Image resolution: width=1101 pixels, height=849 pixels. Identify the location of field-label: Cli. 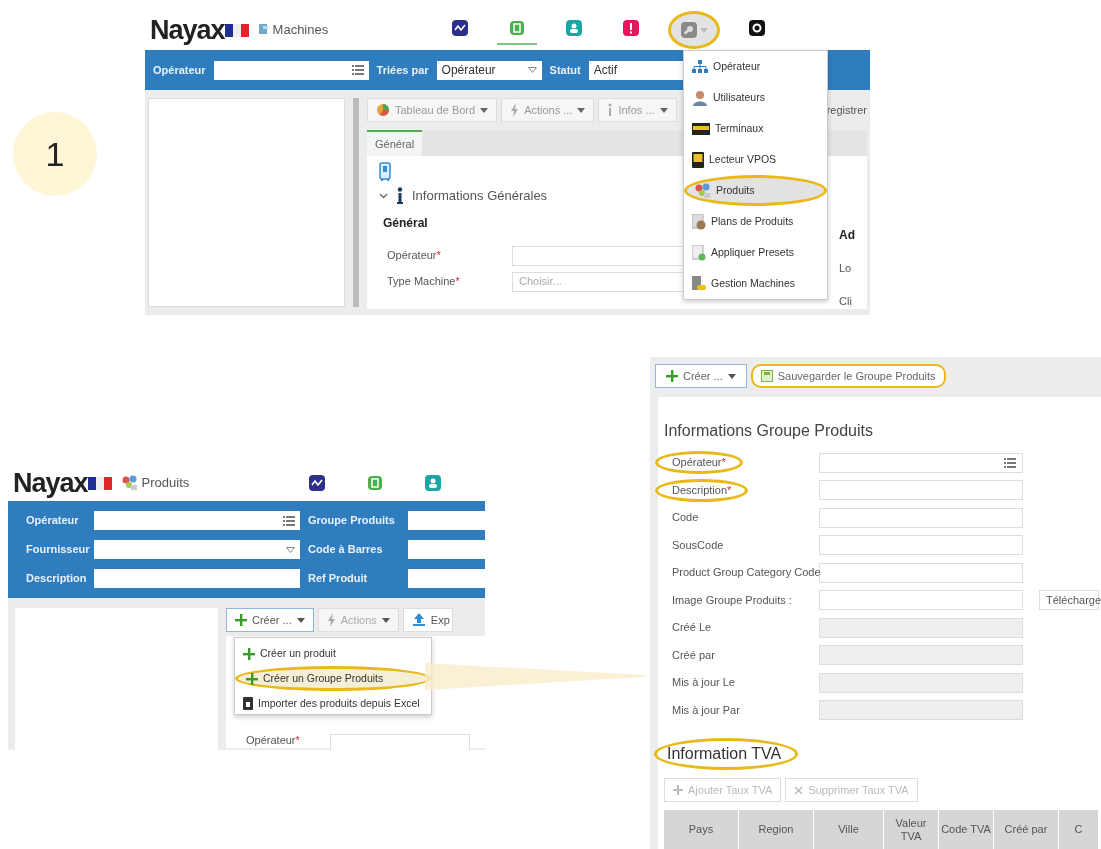
(845, 301).